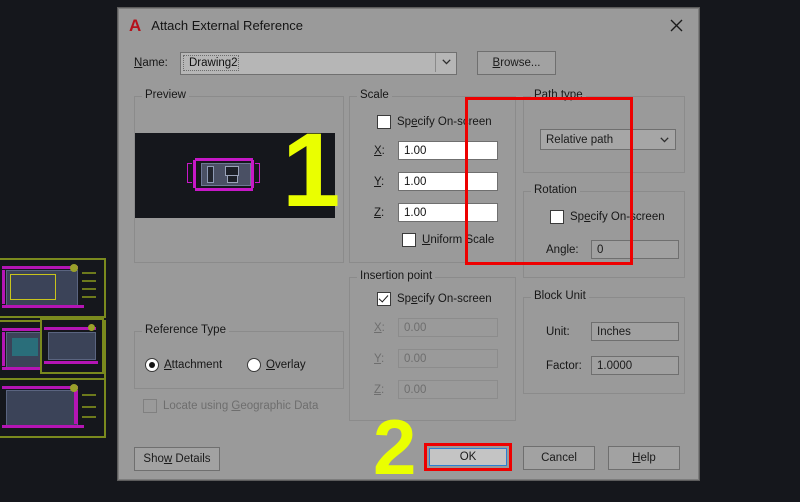 The image size is (800, 502). Describe the element at coordinates (239, 356) in the screenshot. I see `reference-type-group: Reference Type Attachment Overlay` at that location.